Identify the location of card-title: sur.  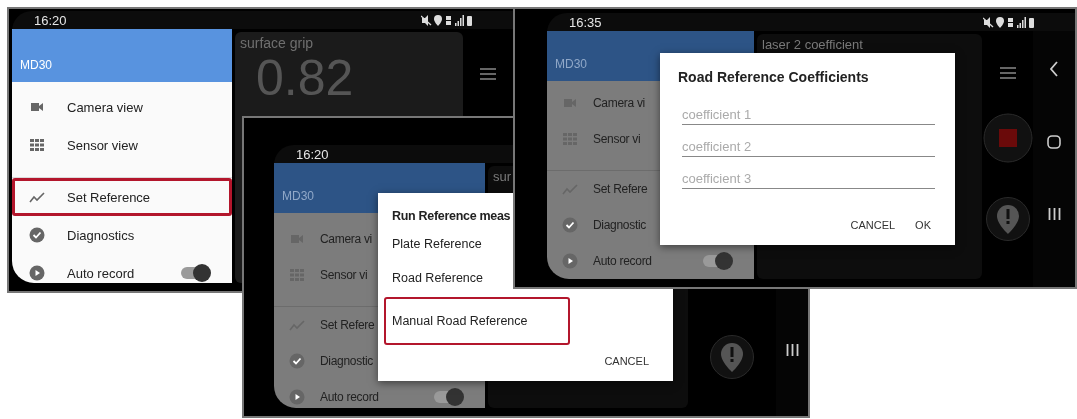
(503, 176).